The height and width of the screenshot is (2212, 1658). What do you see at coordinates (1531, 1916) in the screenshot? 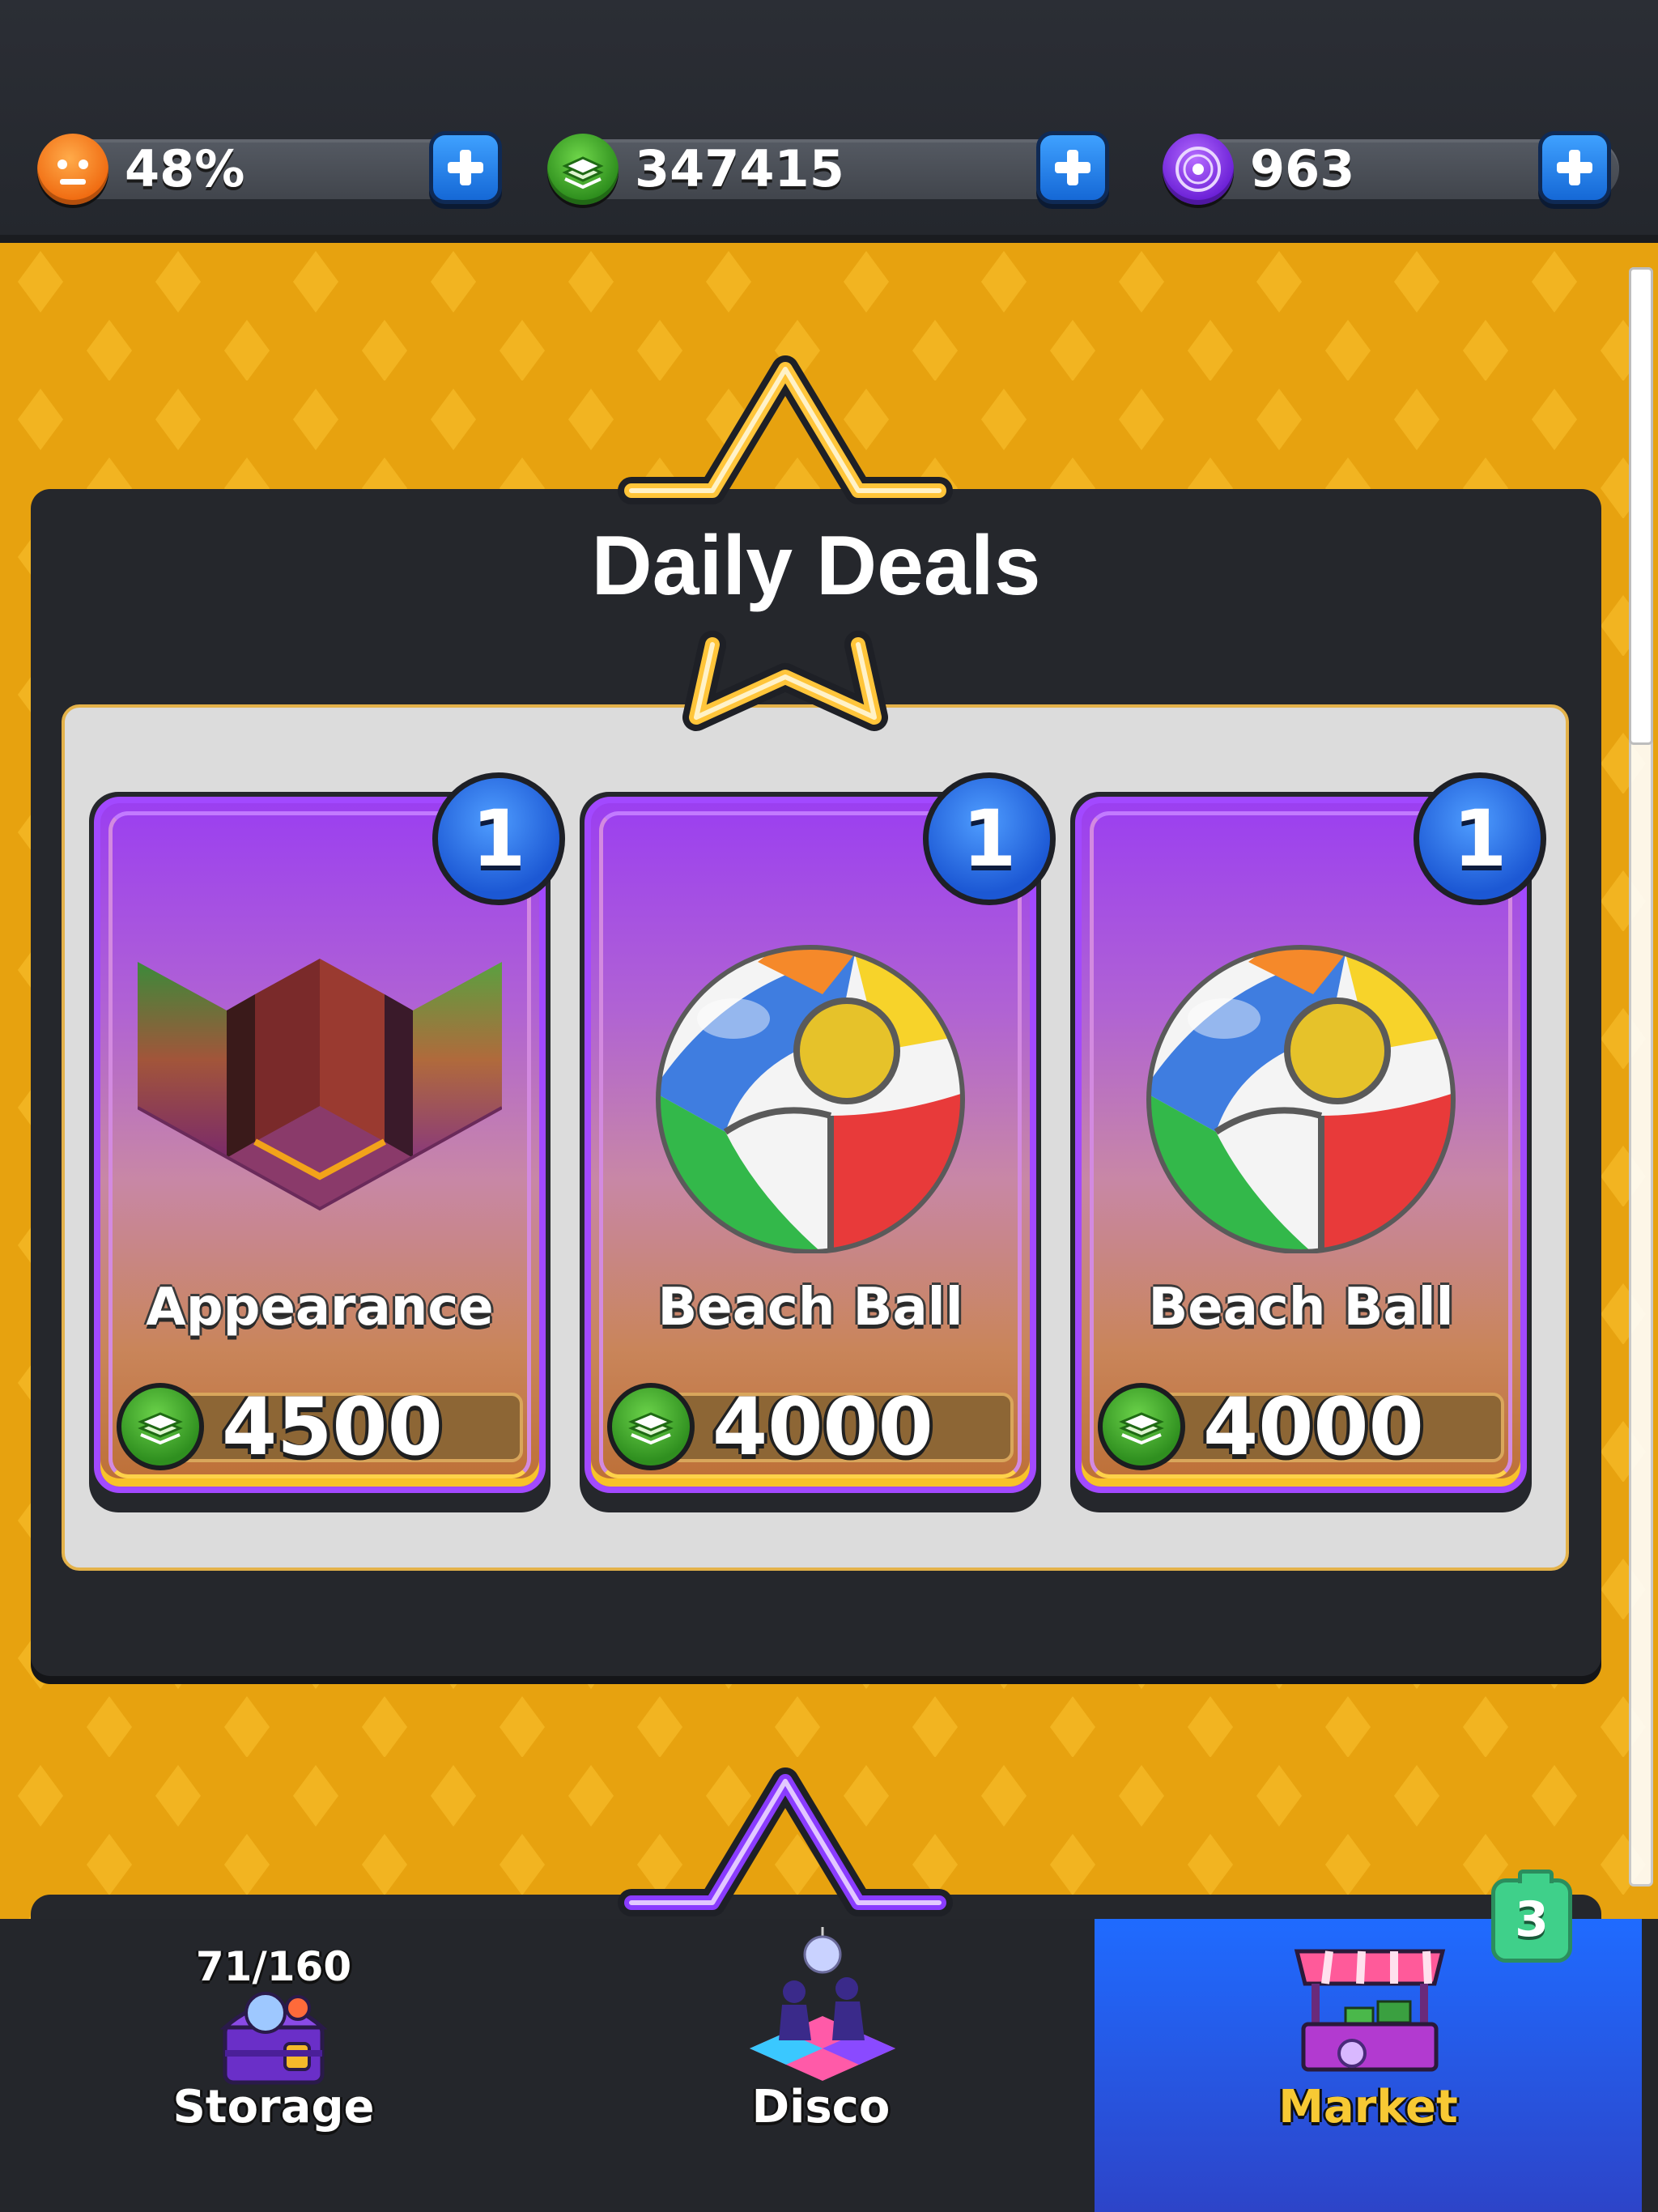
I see `market-notification-badge: 3` at bounding box center [1531, 1916].